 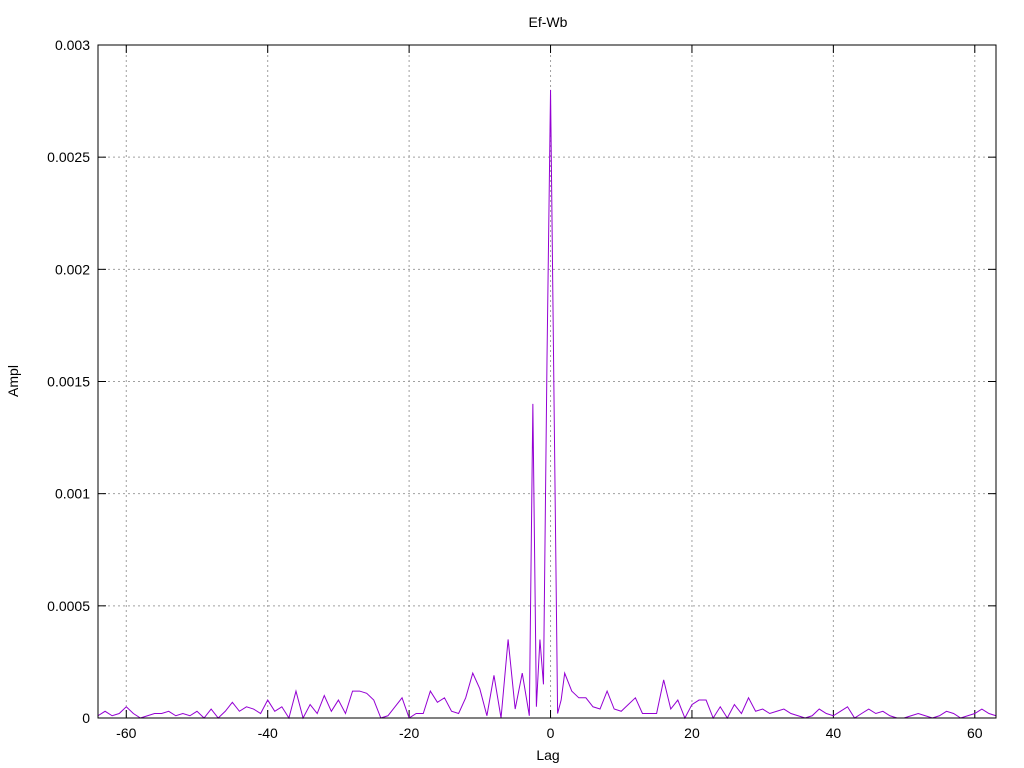 I want to click on y-tick-label: 0.0005, so click(x=68, y=606).